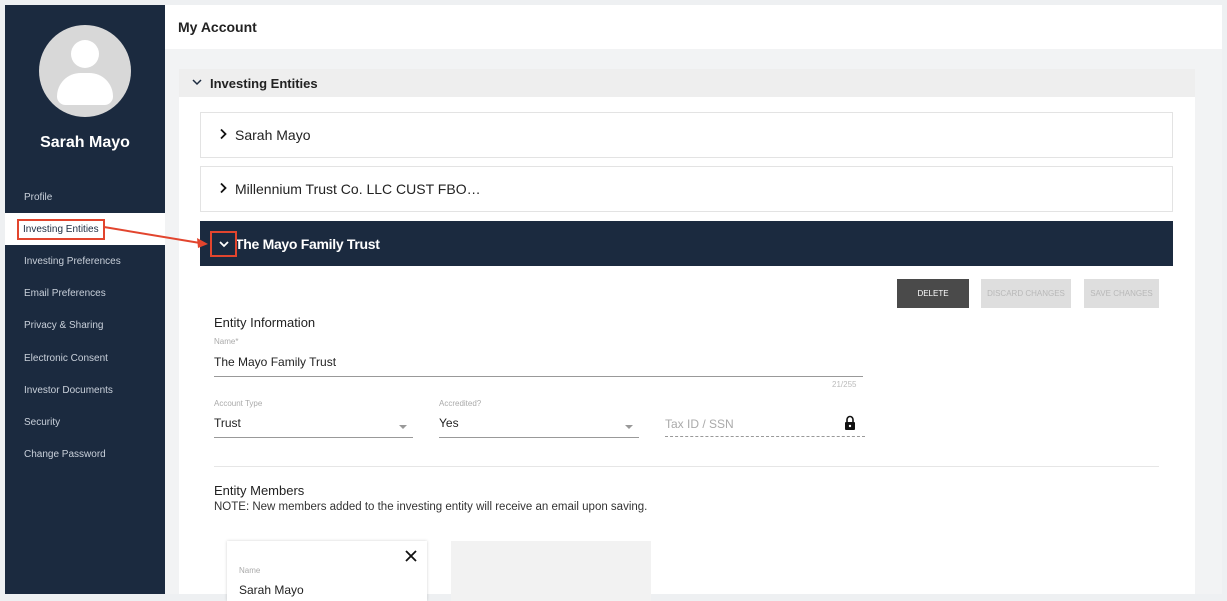 The image size is (1227, 601). What do you see at coordinates (226, 341) in the screenshot?
I see `name-field-label: Name*` at bounding box center [226, 341].